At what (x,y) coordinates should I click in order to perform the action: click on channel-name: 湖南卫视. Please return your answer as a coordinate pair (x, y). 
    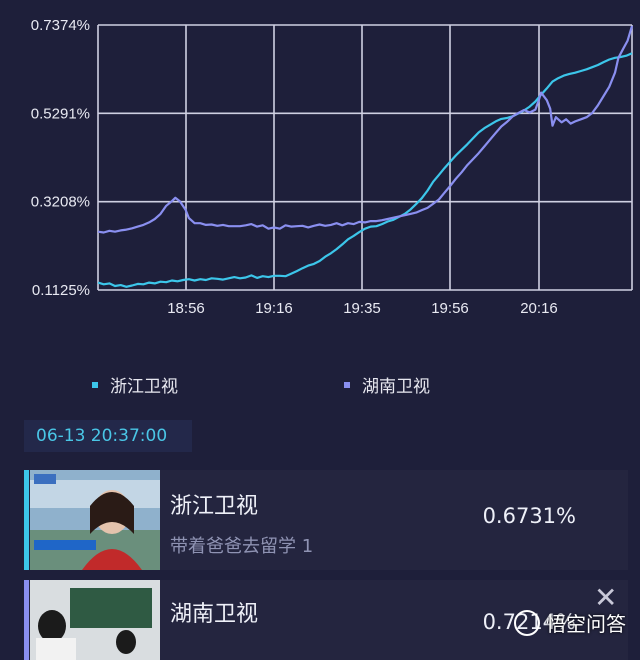
    Looking at the image, I should click on (214, 614).